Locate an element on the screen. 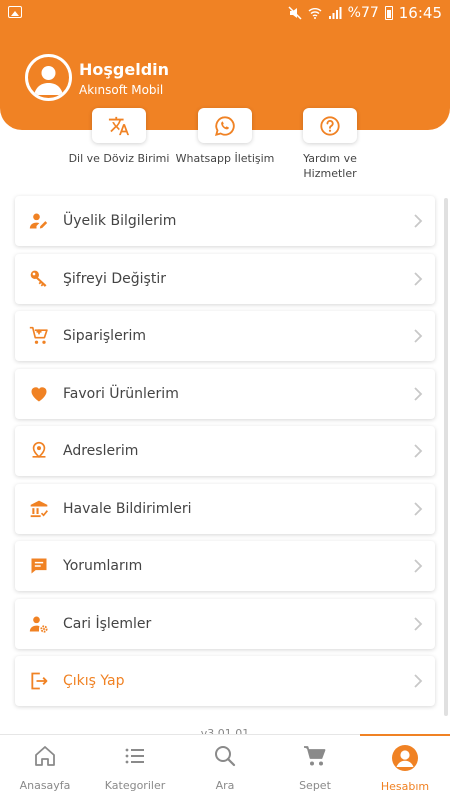 This screenshot has height=800, width=450. whatsapp-icon is located at coordinates (224, 125).